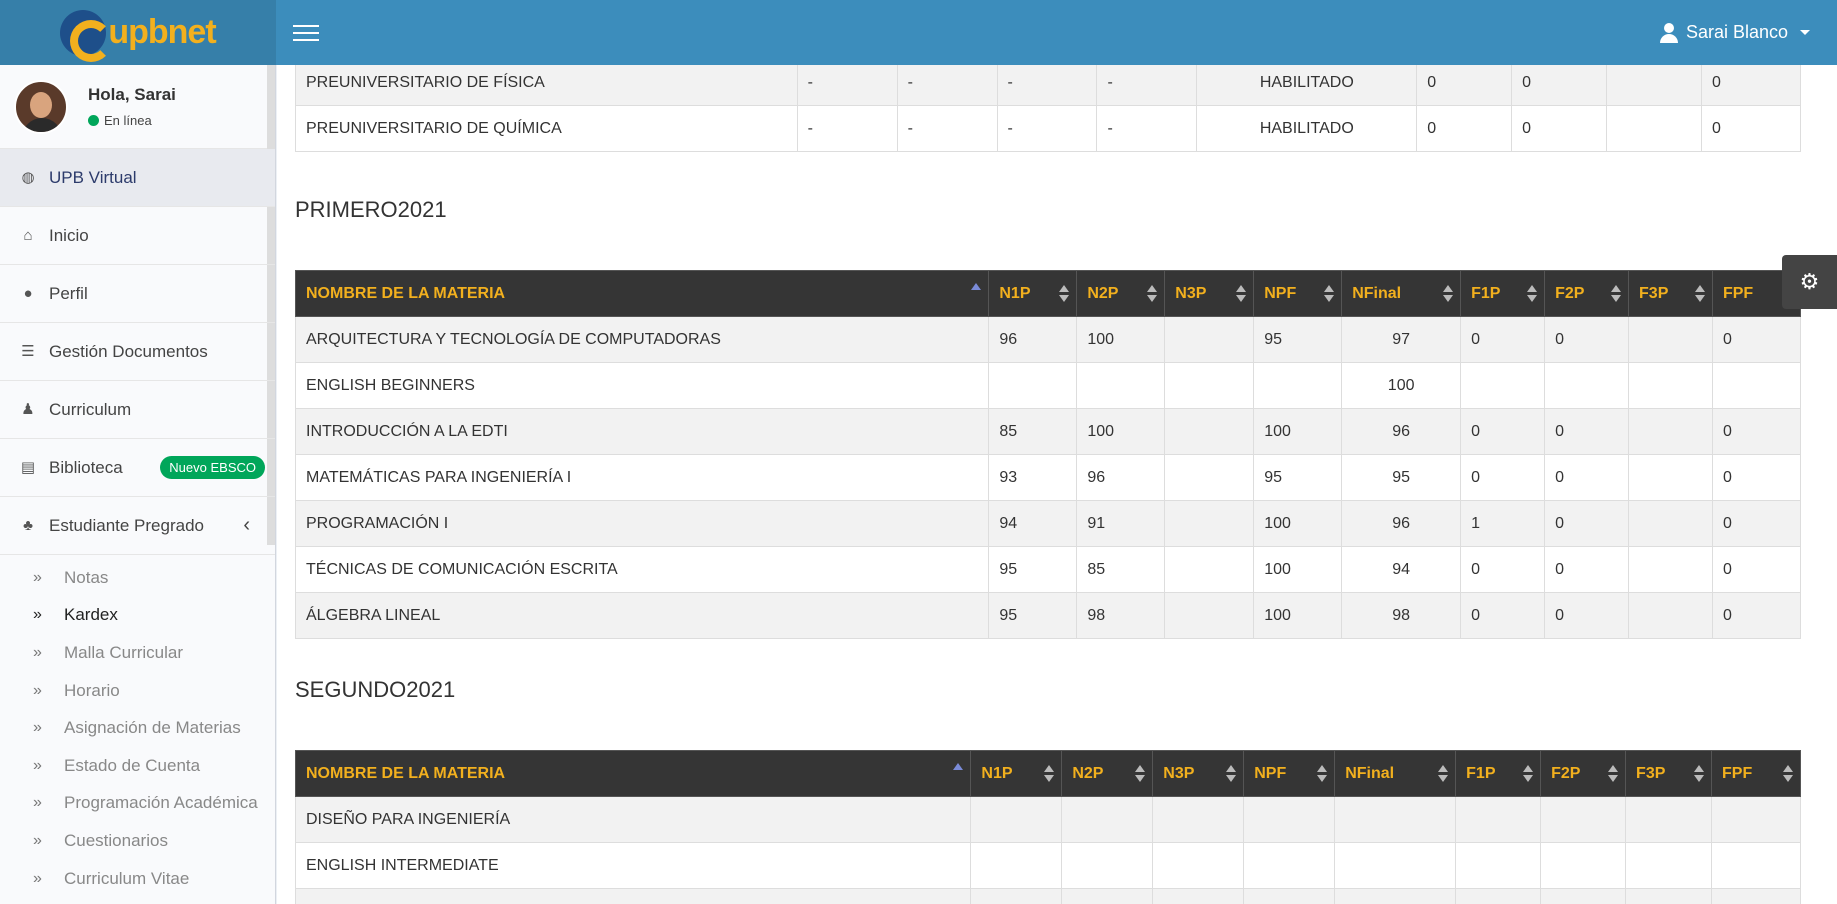 The width and height of the screenshot is (1837, 904). I want to click on column-header-label: F1P, so click(1486, 293).